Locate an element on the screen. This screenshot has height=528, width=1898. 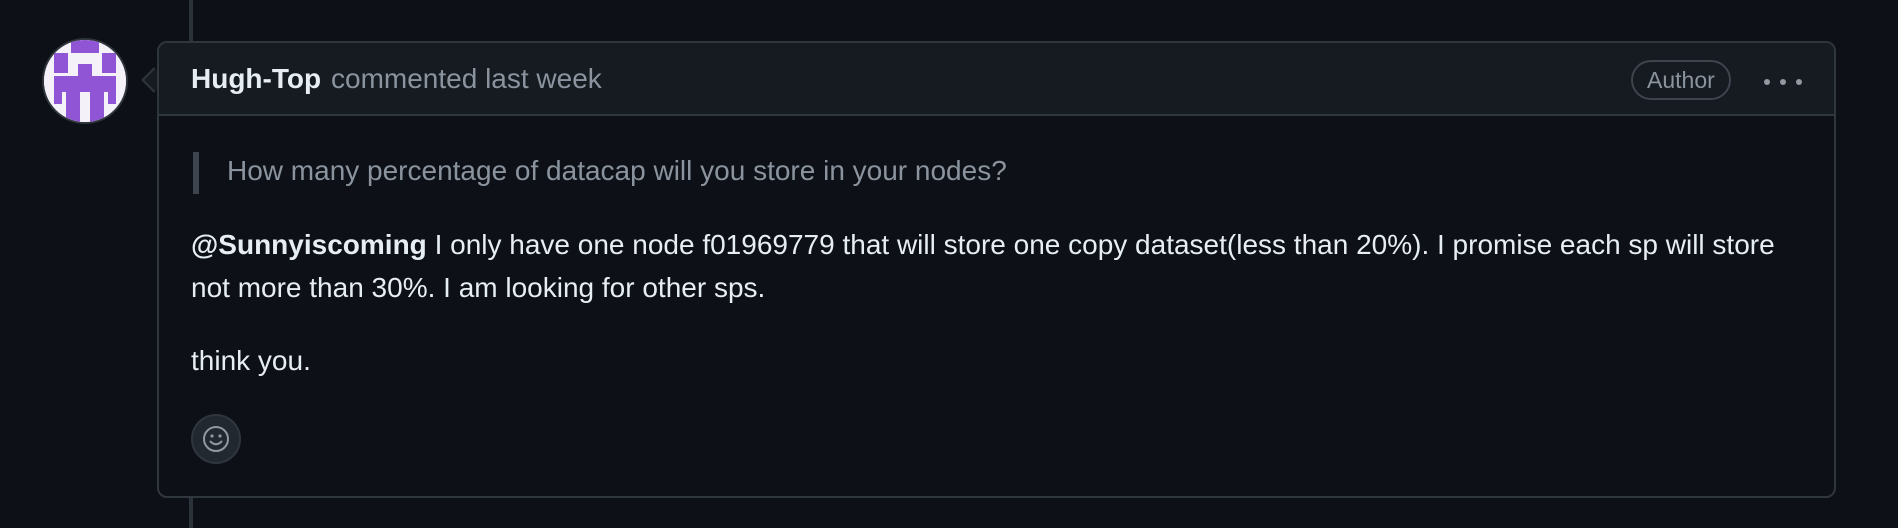
add-reaction-button is located at coordinates (216, 439).